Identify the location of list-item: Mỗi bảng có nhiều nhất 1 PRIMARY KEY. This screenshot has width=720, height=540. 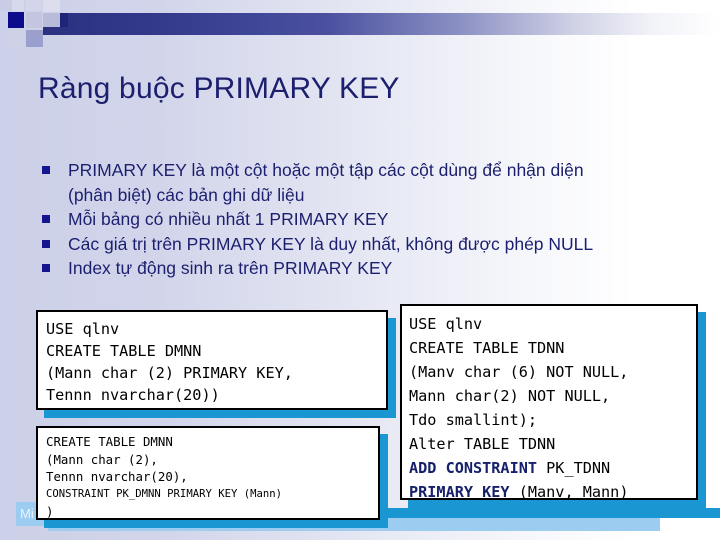
(365, 219).